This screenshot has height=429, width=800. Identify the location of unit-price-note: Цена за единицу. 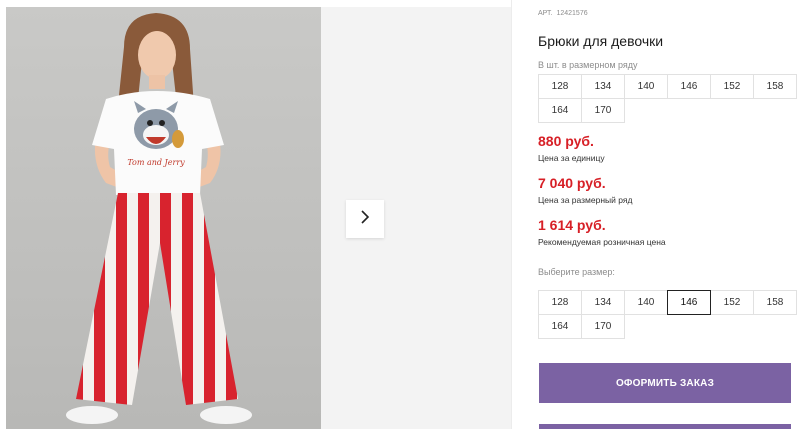
(571, 158).